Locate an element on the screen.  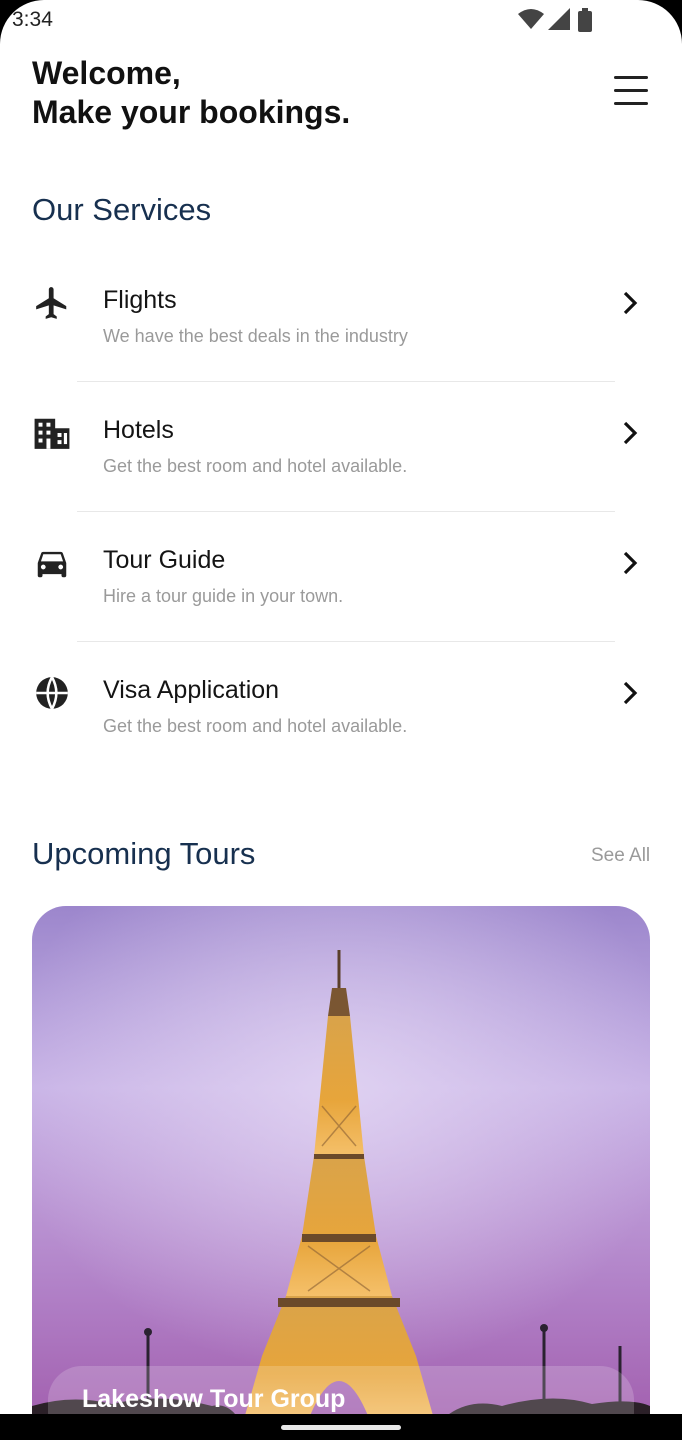
home-indicator is located at coordinates (341, 1427).